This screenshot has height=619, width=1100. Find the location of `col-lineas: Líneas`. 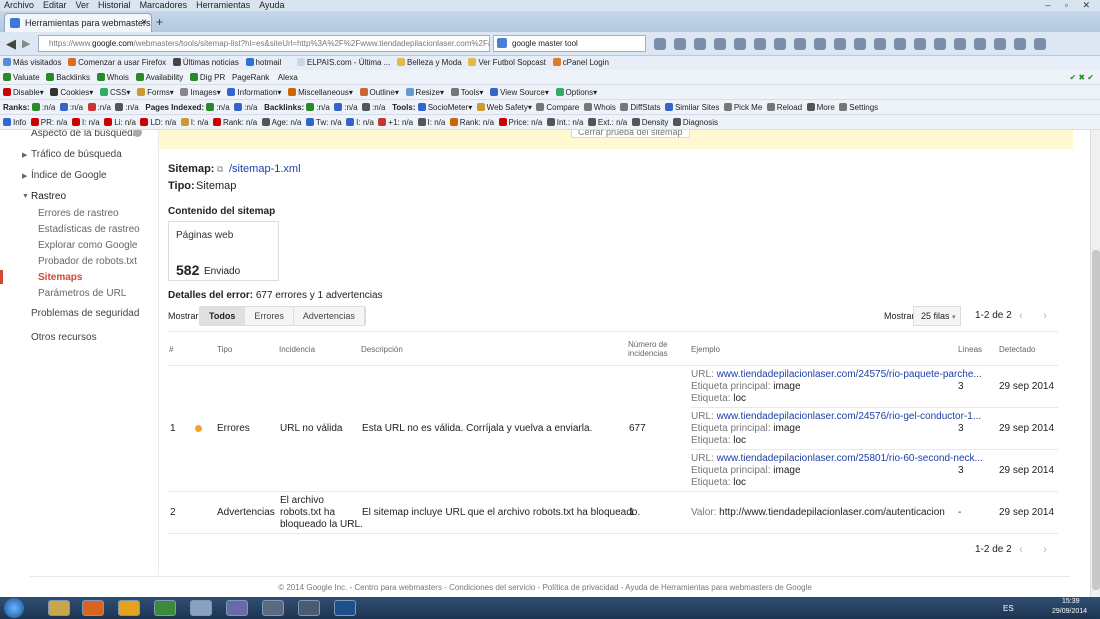

col-lineas: Líneas is located at coordinates (970, 349).